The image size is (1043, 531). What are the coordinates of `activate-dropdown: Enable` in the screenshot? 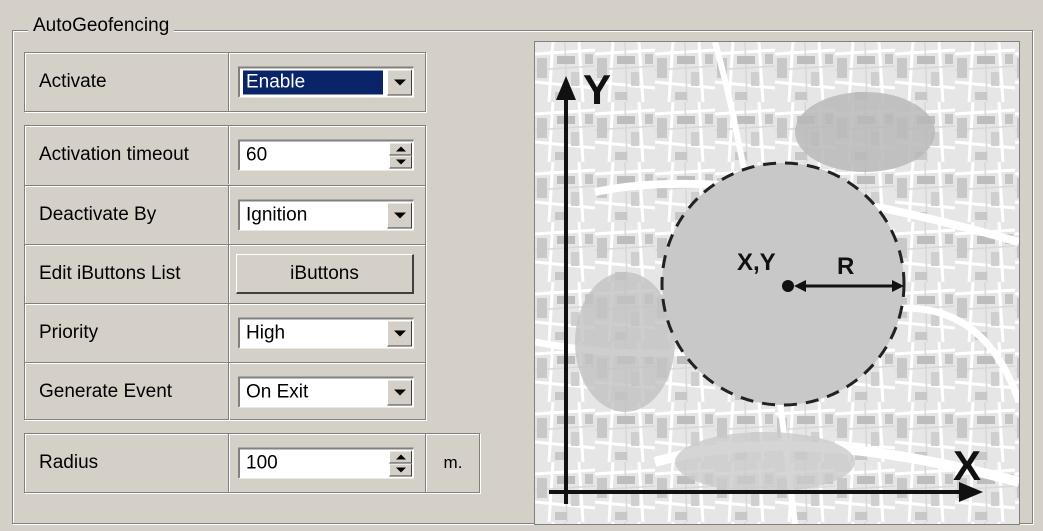 It's located at (326, 82).